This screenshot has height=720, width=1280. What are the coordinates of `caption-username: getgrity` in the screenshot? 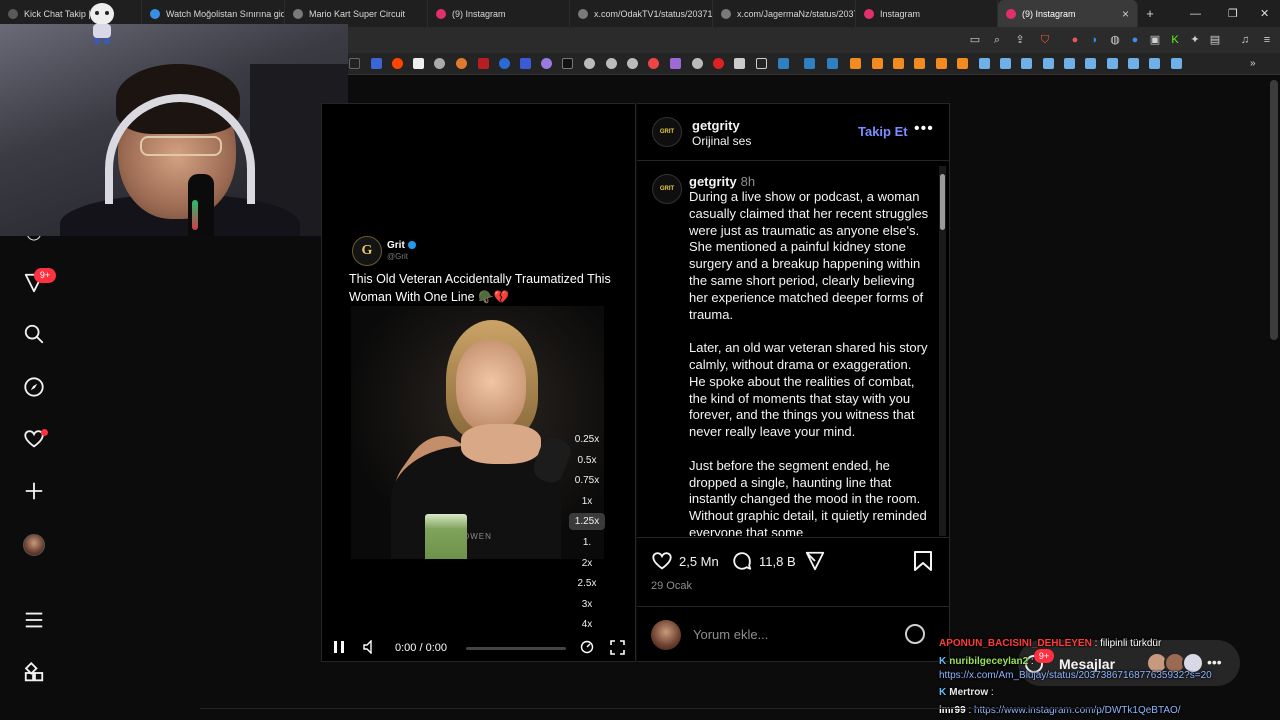 It's located at (713, 181).